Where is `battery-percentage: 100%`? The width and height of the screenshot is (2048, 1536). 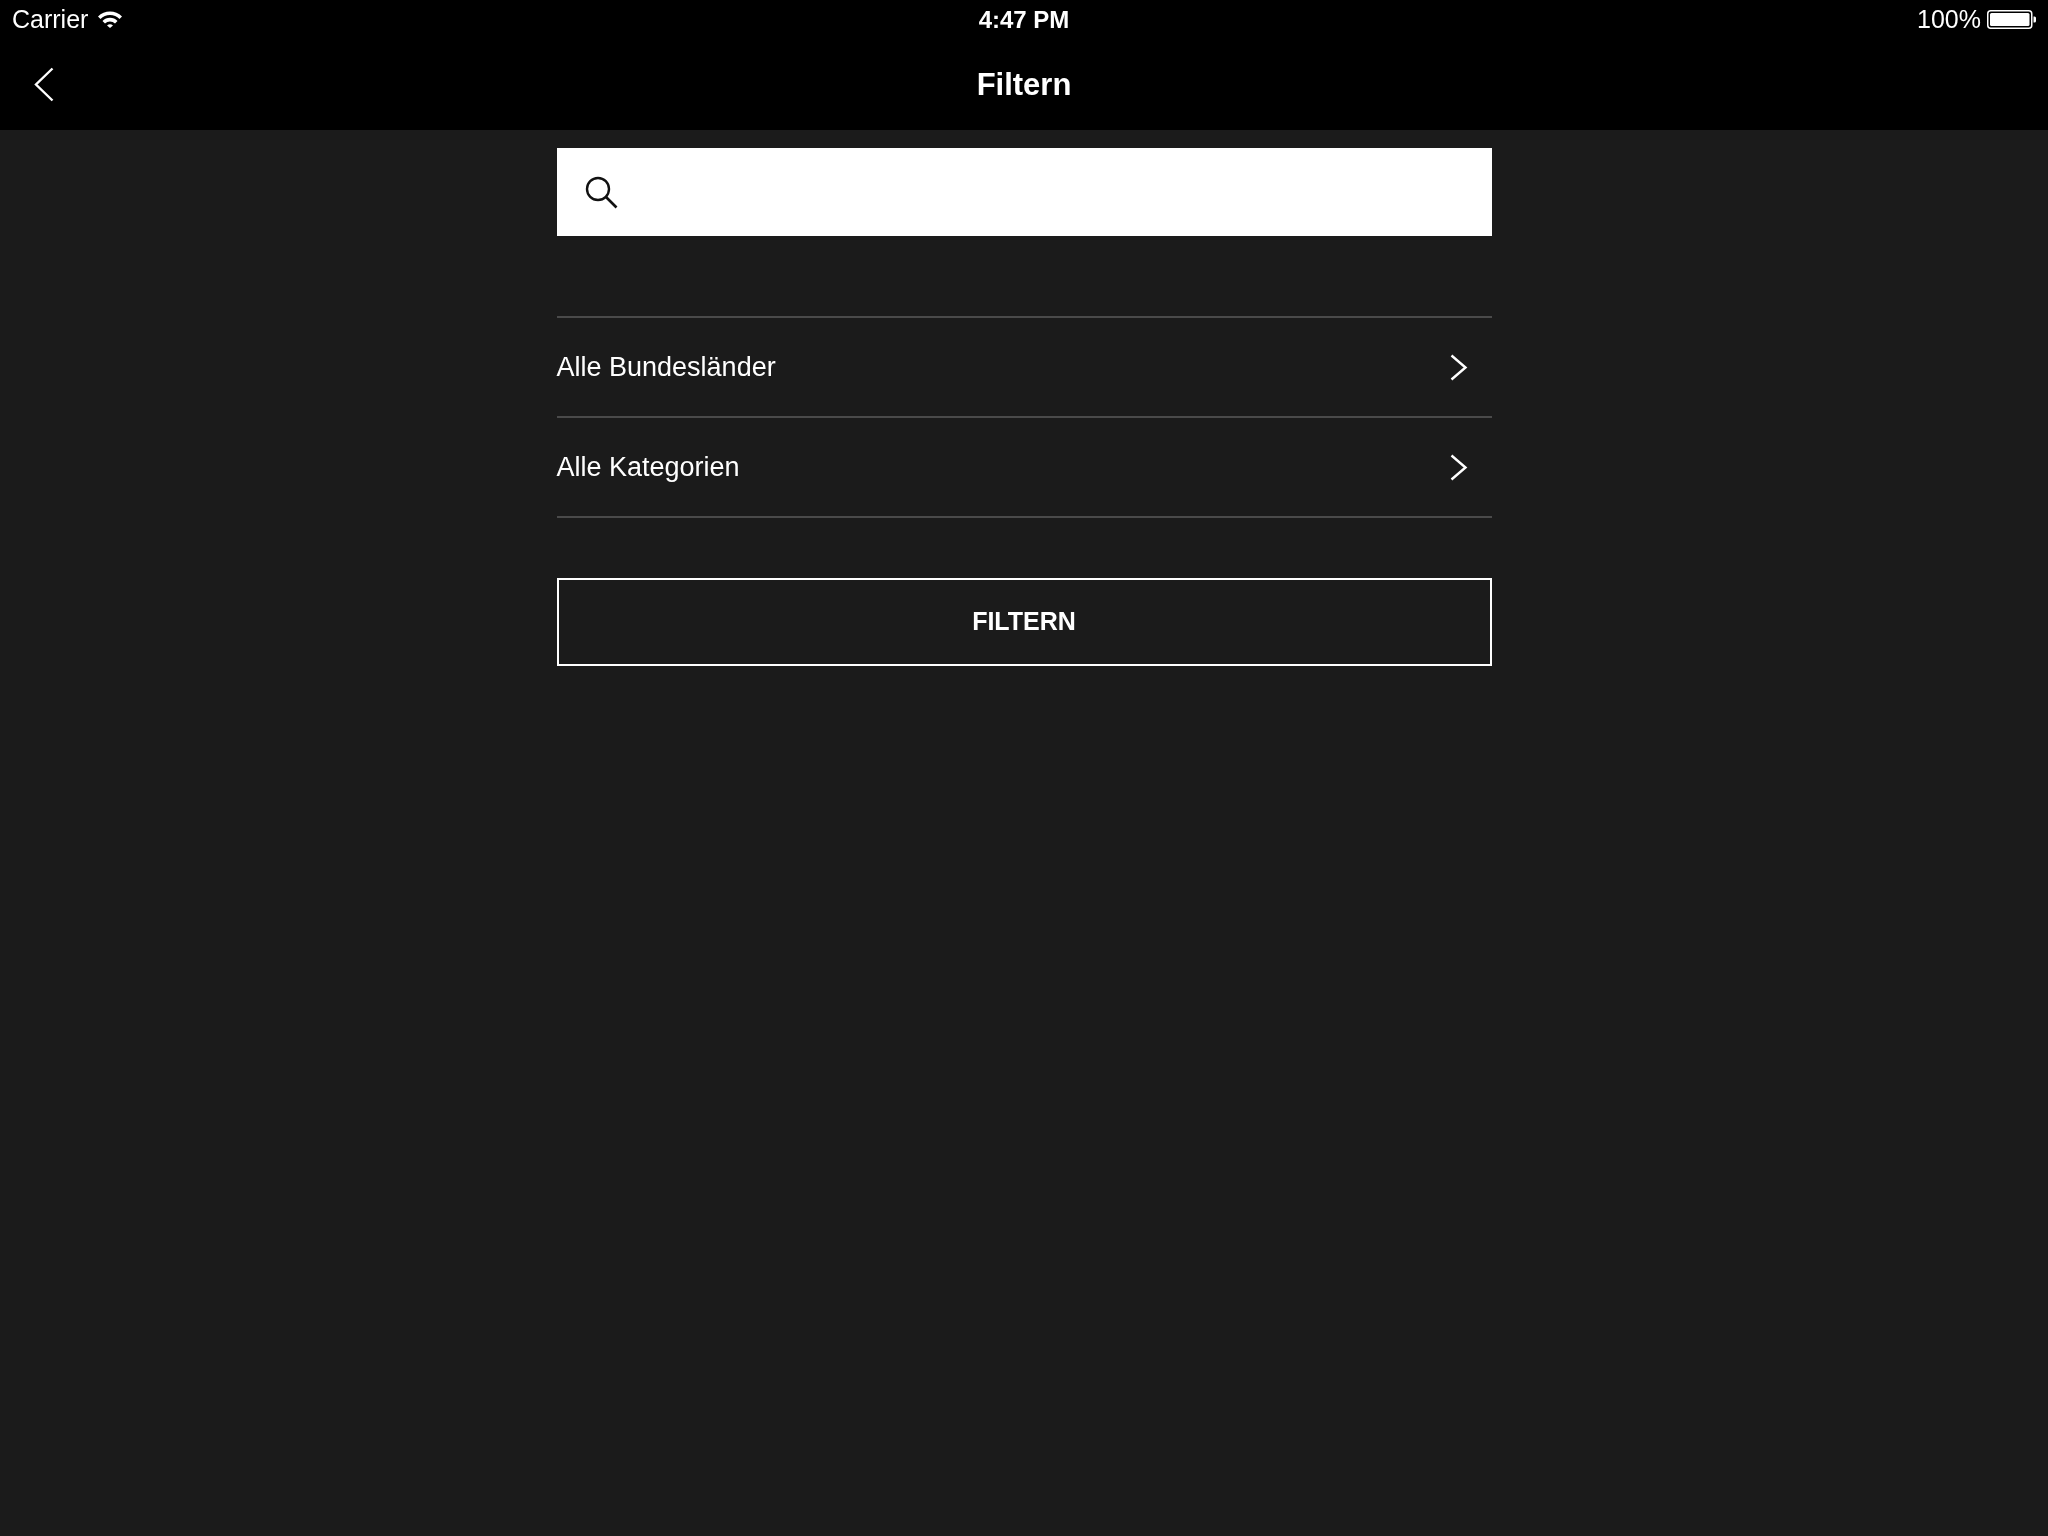
battery-percentage: 100% is located at coordinates (1949, 19).